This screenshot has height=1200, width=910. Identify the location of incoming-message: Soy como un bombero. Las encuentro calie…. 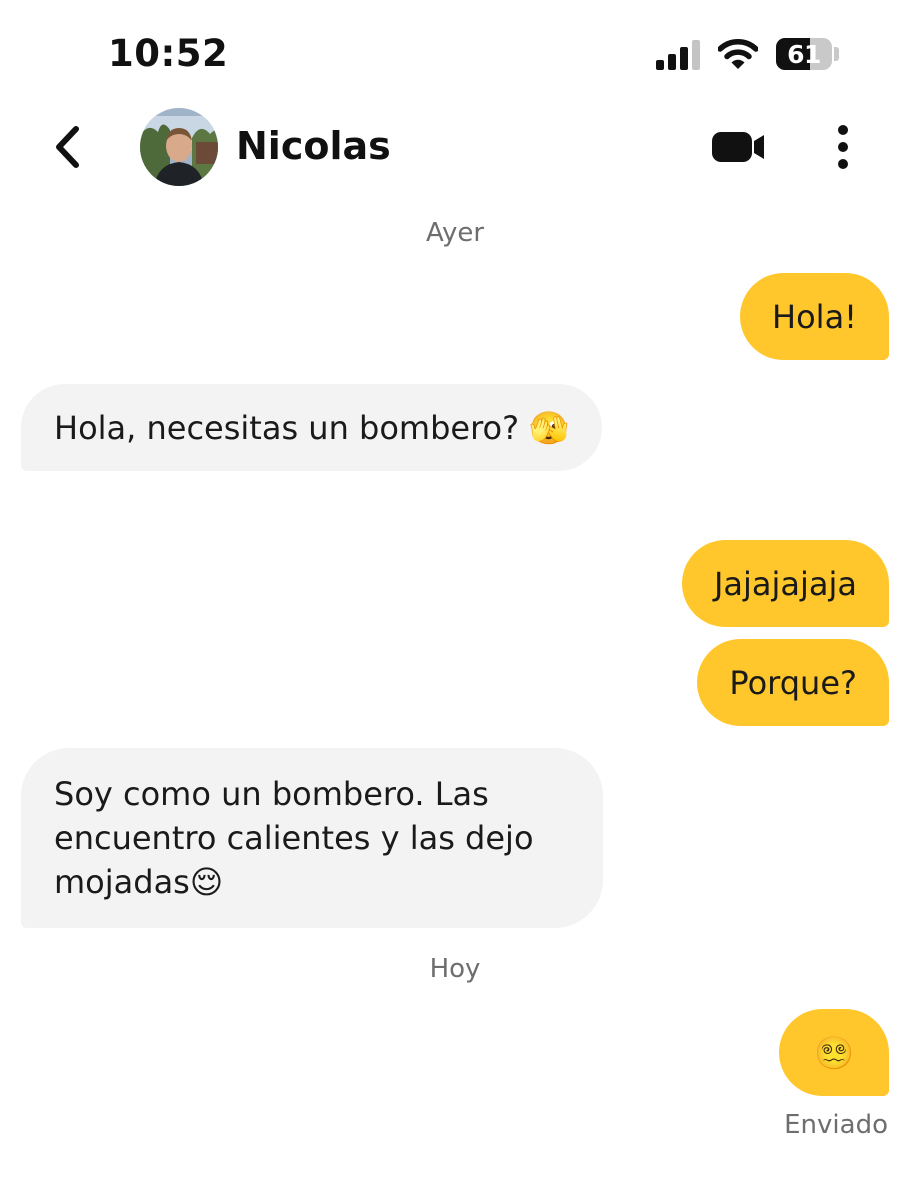
(312, 838).